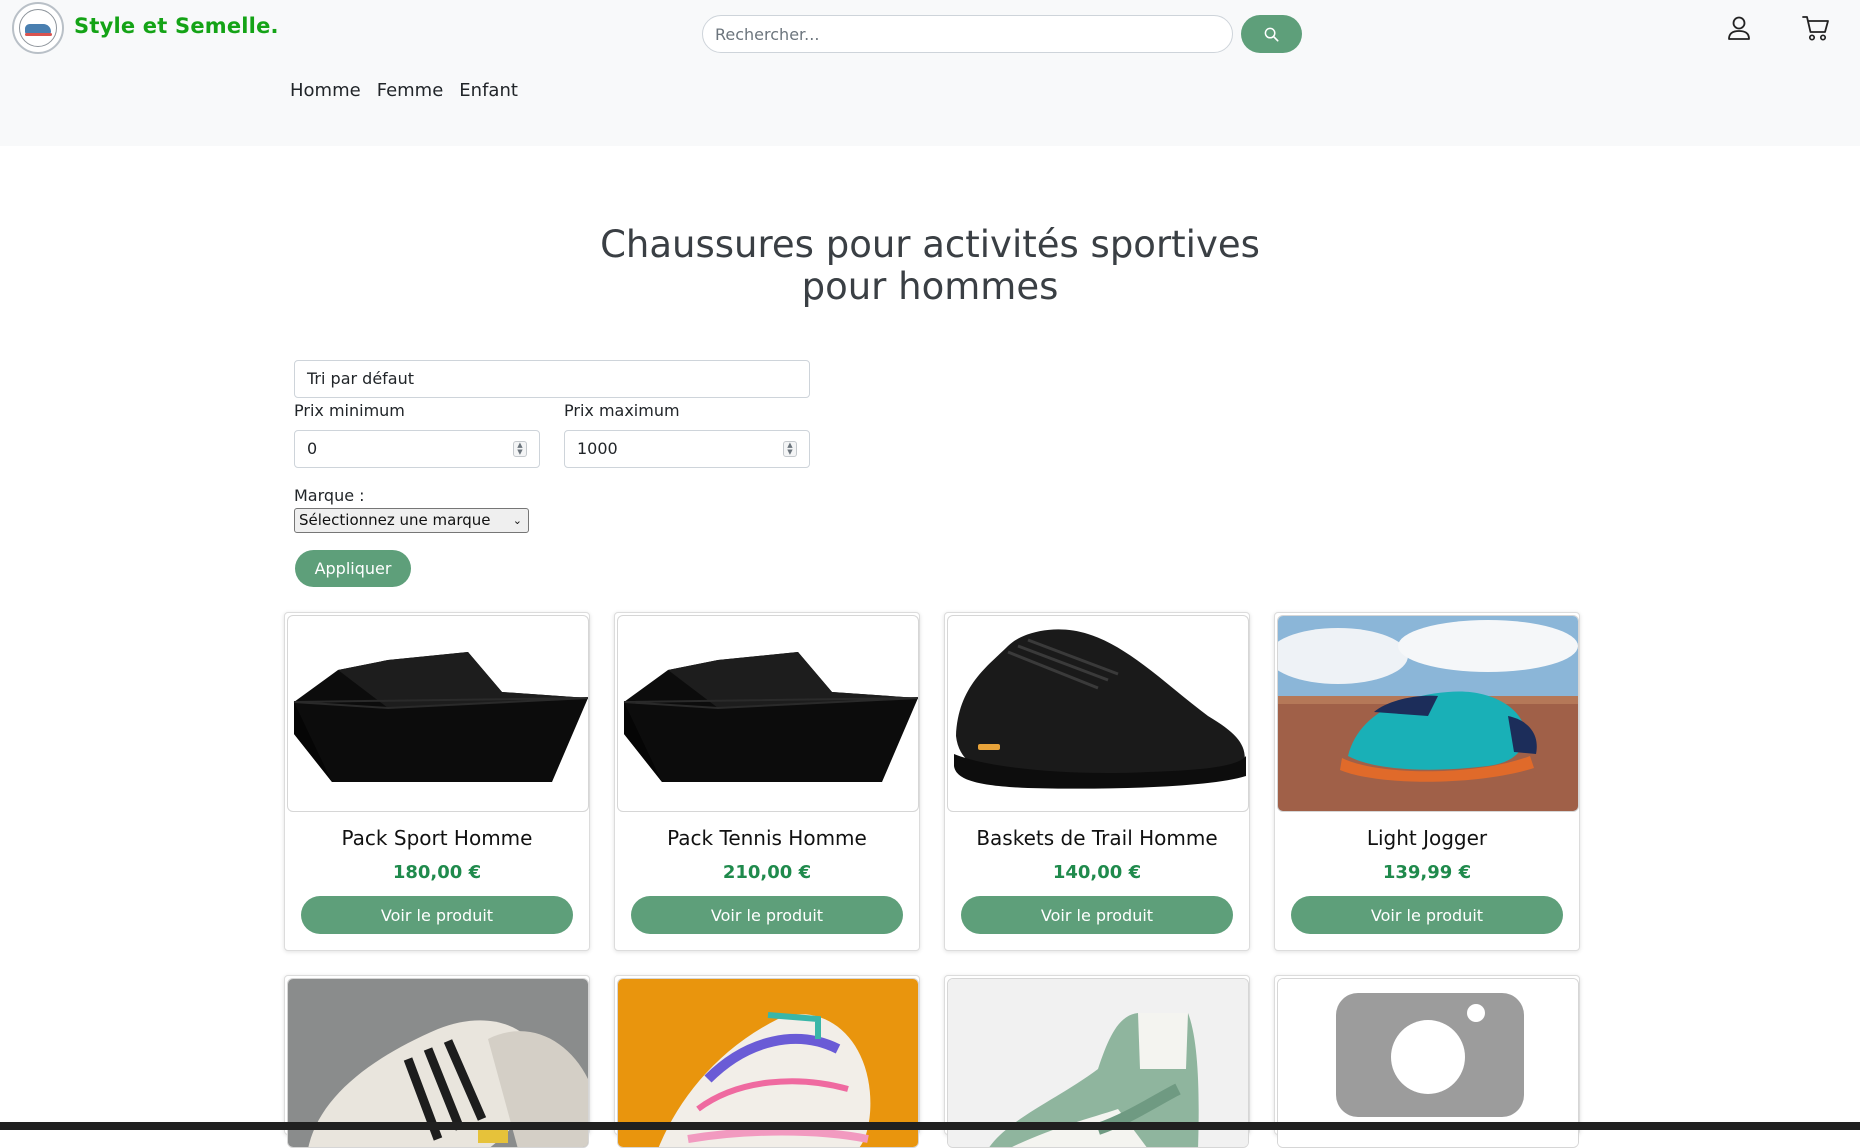  Describe the element at coordinates (312, 448) in the screenshot. I see `min-price-value: 0` at that location.